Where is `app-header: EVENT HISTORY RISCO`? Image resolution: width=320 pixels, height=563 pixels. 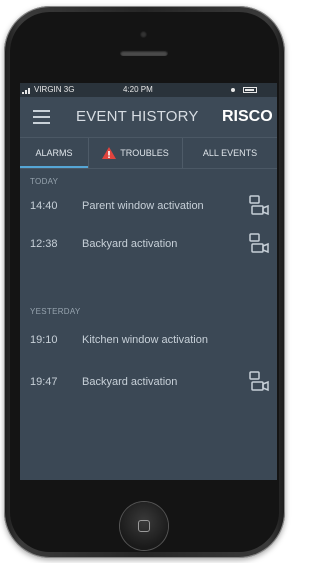
app-header: EVENT HISTORY RISCO is located at coordinates (148, 117).